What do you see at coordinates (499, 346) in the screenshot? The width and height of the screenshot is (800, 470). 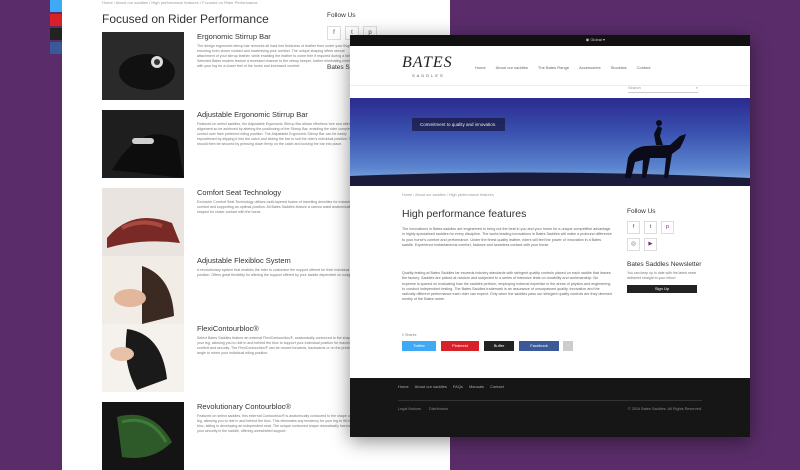 I see `buffer-share-button: Buffer` at bounding box center [499, 346].